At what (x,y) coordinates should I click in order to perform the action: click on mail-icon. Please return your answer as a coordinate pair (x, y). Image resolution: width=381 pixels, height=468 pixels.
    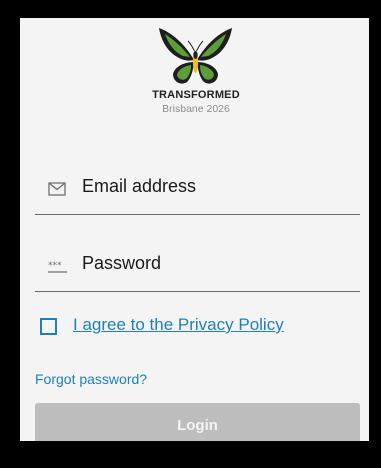
    Looking at the image, I should click on (57, 189).